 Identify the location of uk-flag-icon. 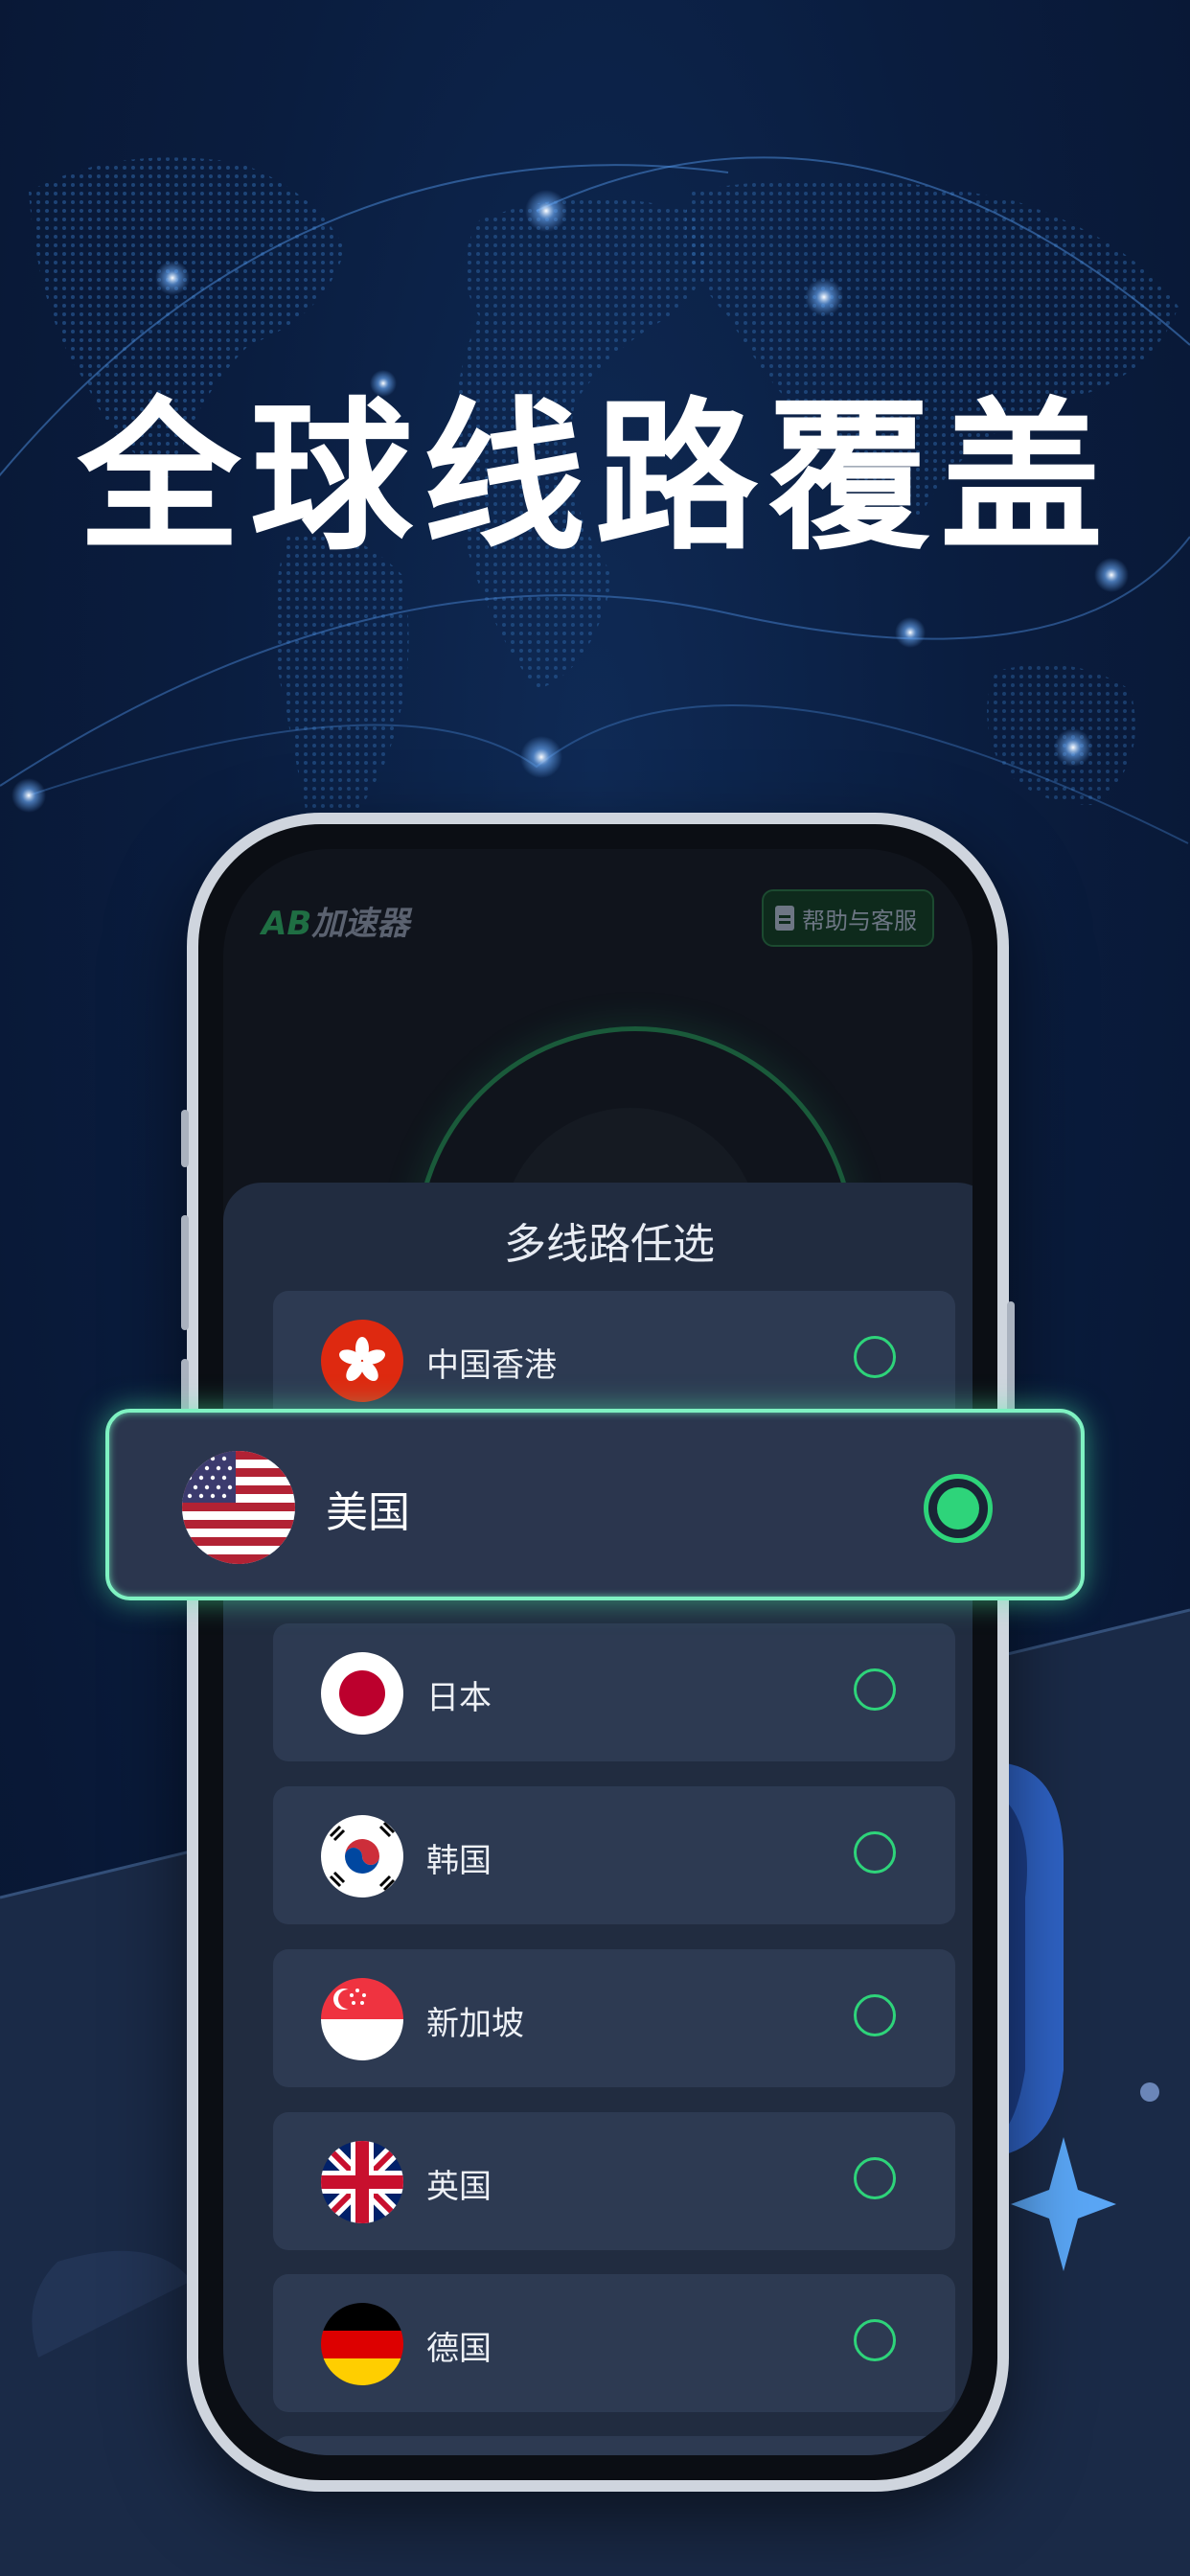
(362, 2182).